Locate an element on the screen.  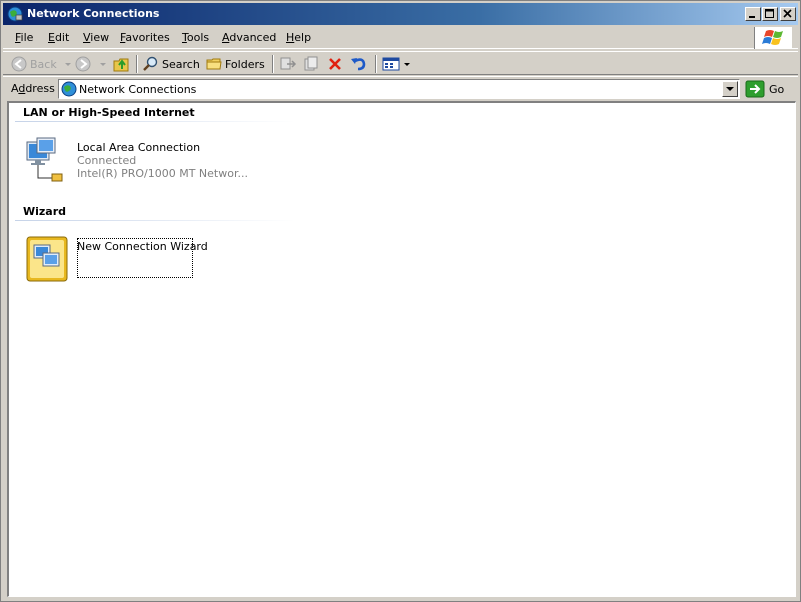
menu-edit: Edit is located at coordinates (58, 37).